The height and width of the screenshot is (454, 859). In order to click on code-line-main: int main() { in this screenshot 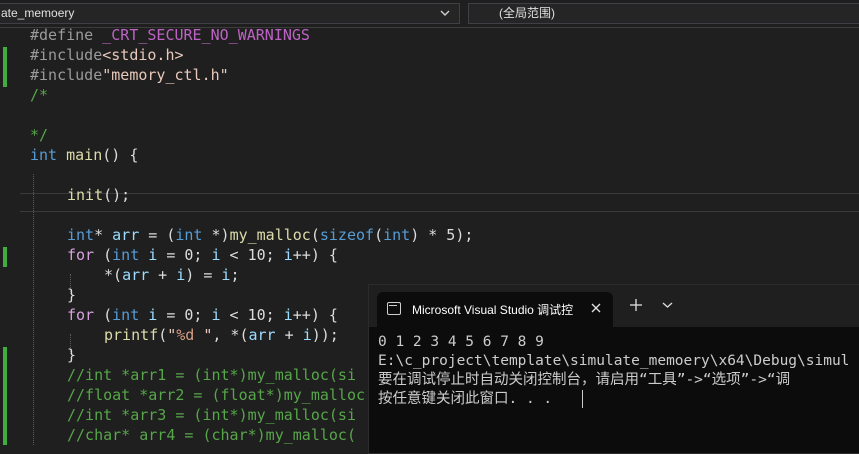, I will do `click(84, 155)`.